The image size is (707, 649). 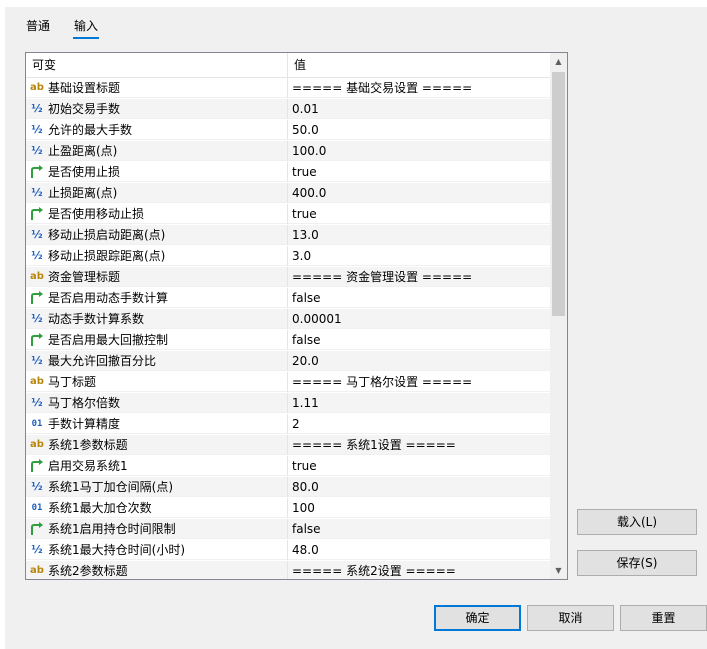 I want to click on table-row: 01 手数计算精度 2, so click(x=288, y=424).